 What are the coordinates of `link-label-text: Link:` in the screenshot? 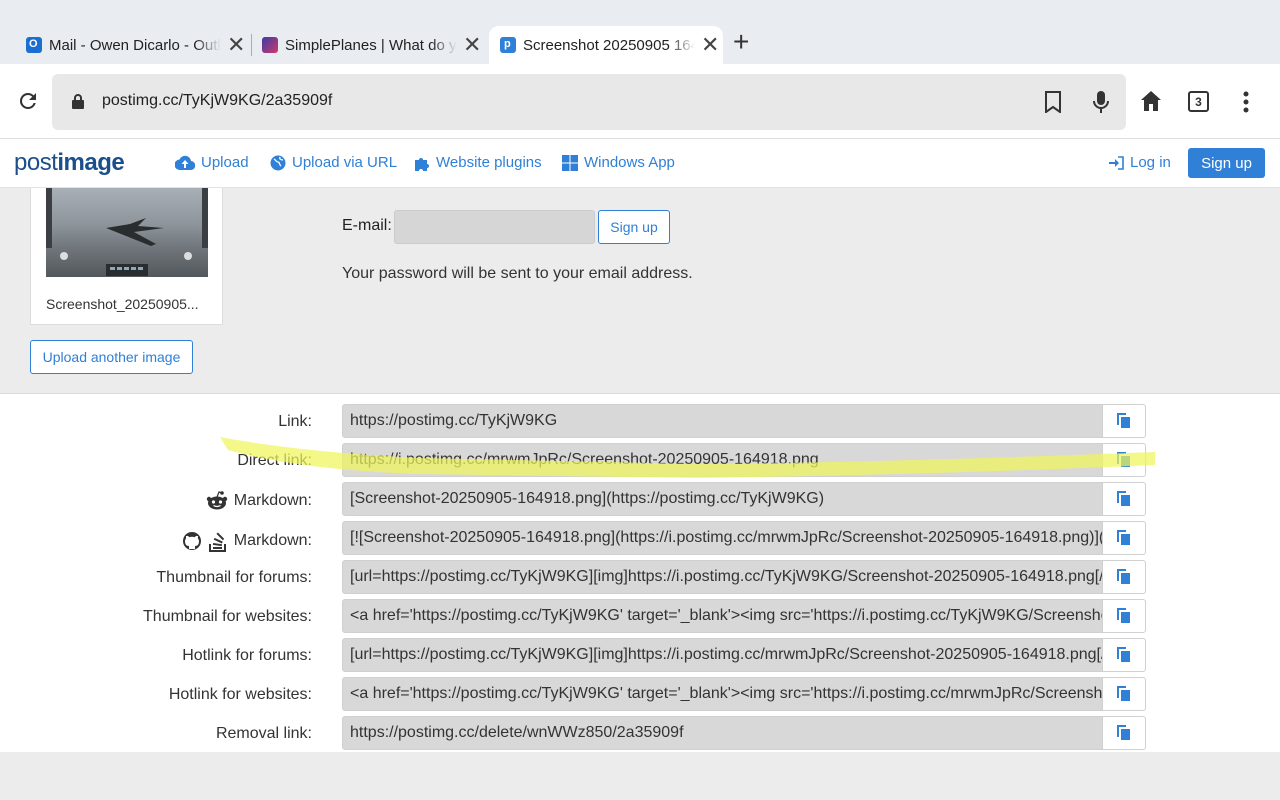 It's located at (295, 421).